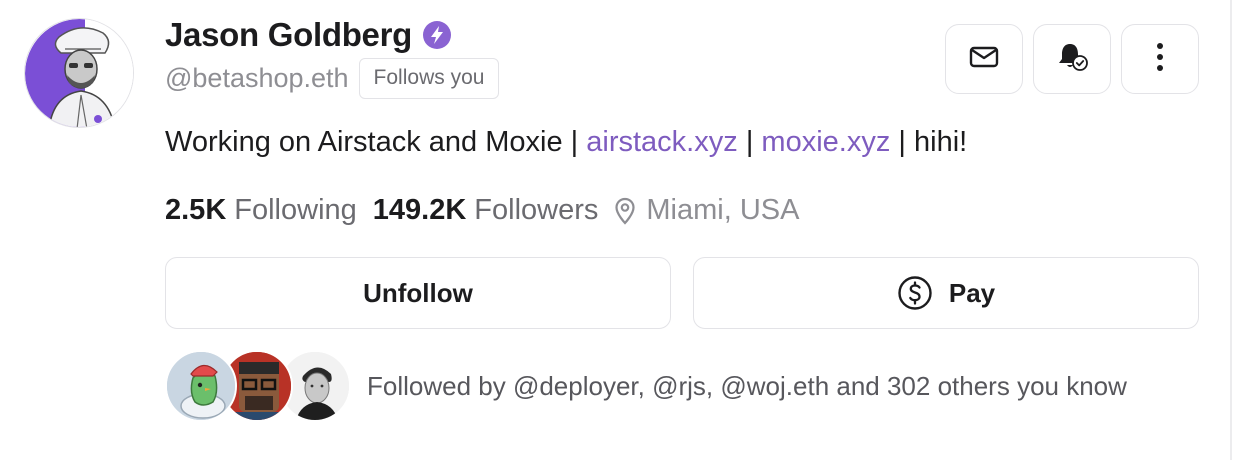 The width and height of the screenshot is (1240, 460). I want to click on more-vertical-icon, so click(1160, 59).